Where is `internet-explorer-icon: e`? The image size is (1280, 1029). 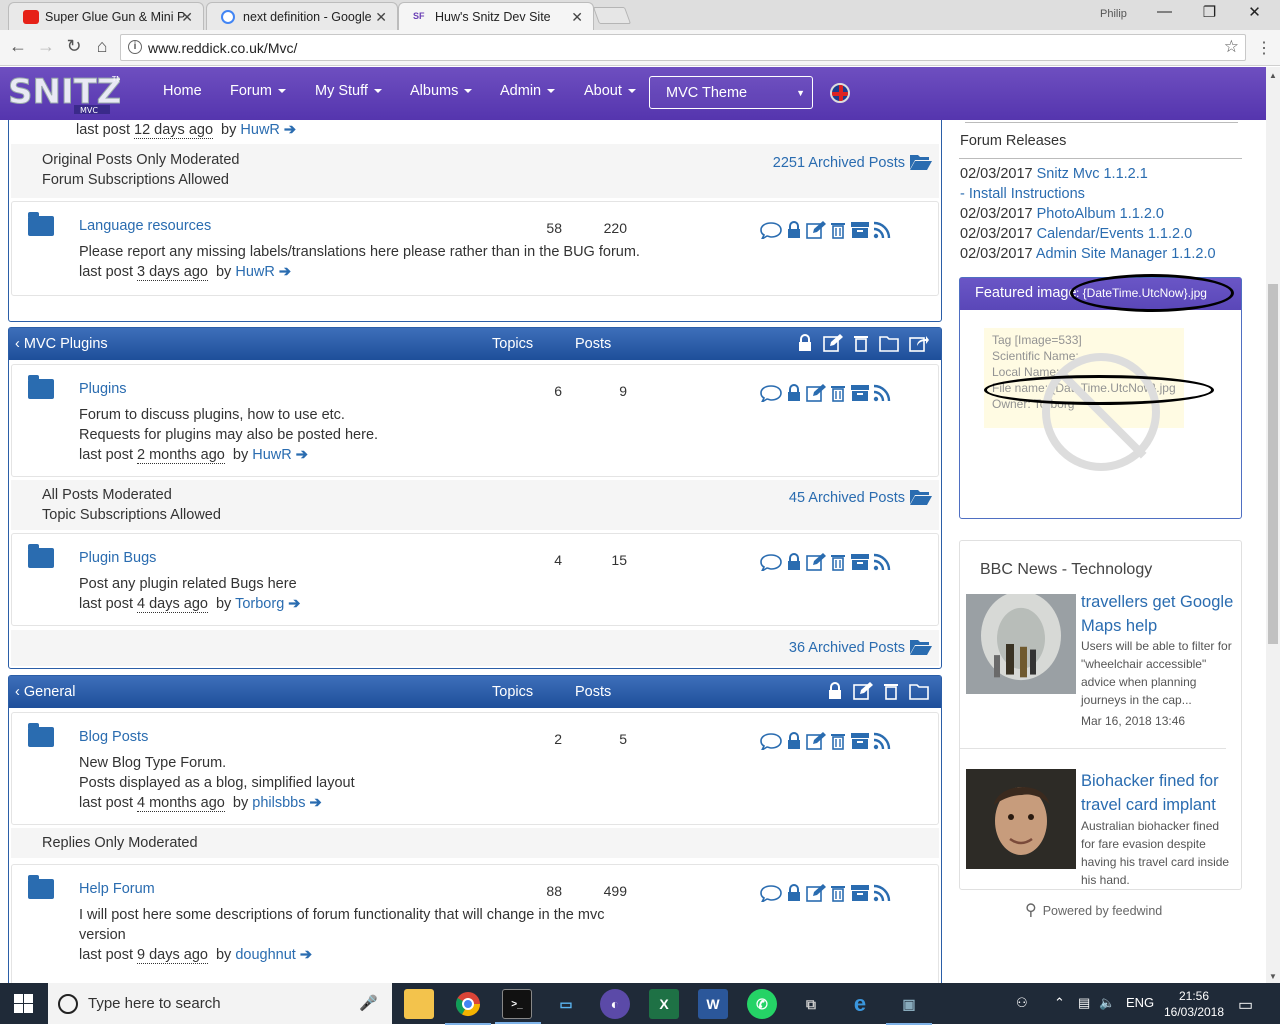
internet-explorer-icon: e is located at coordinates (860, 1004).